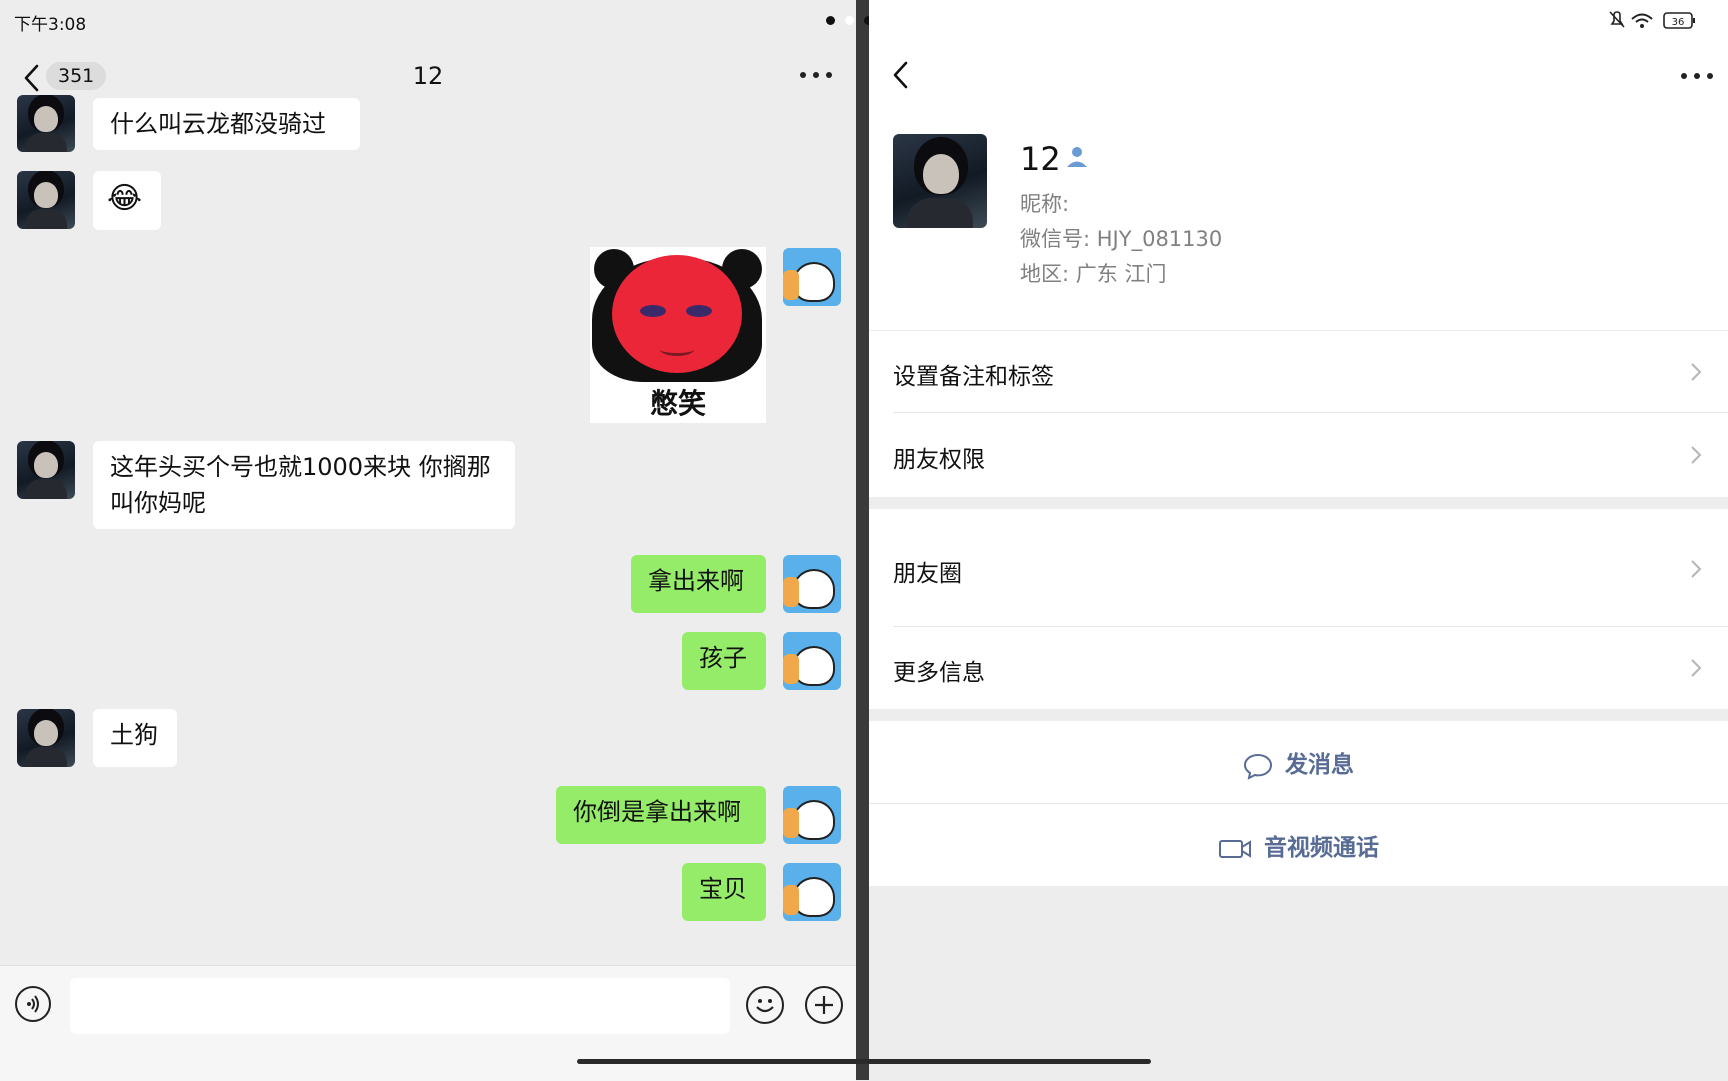  I want to click on video-call-label: 音视频通话, so click(1321, 848).